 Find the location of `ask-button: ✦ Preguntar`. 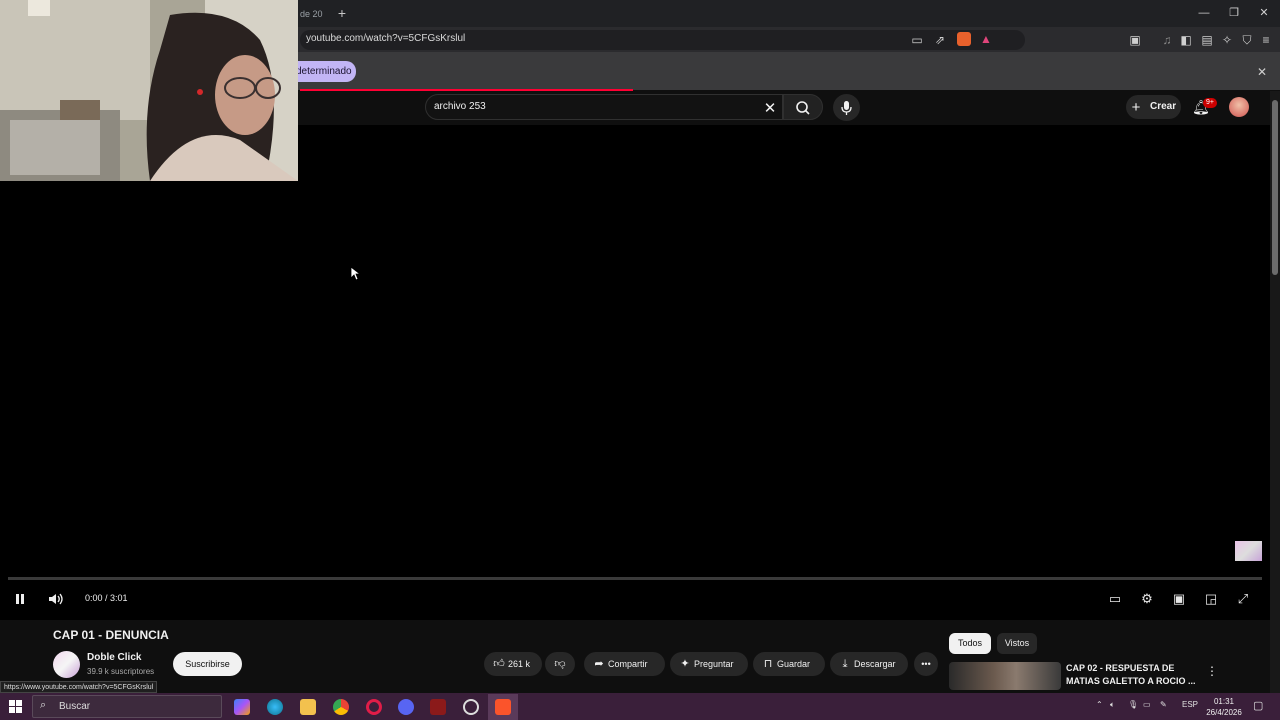

ask-button: ✦ Preguntar is located at coordinates (709, 664).